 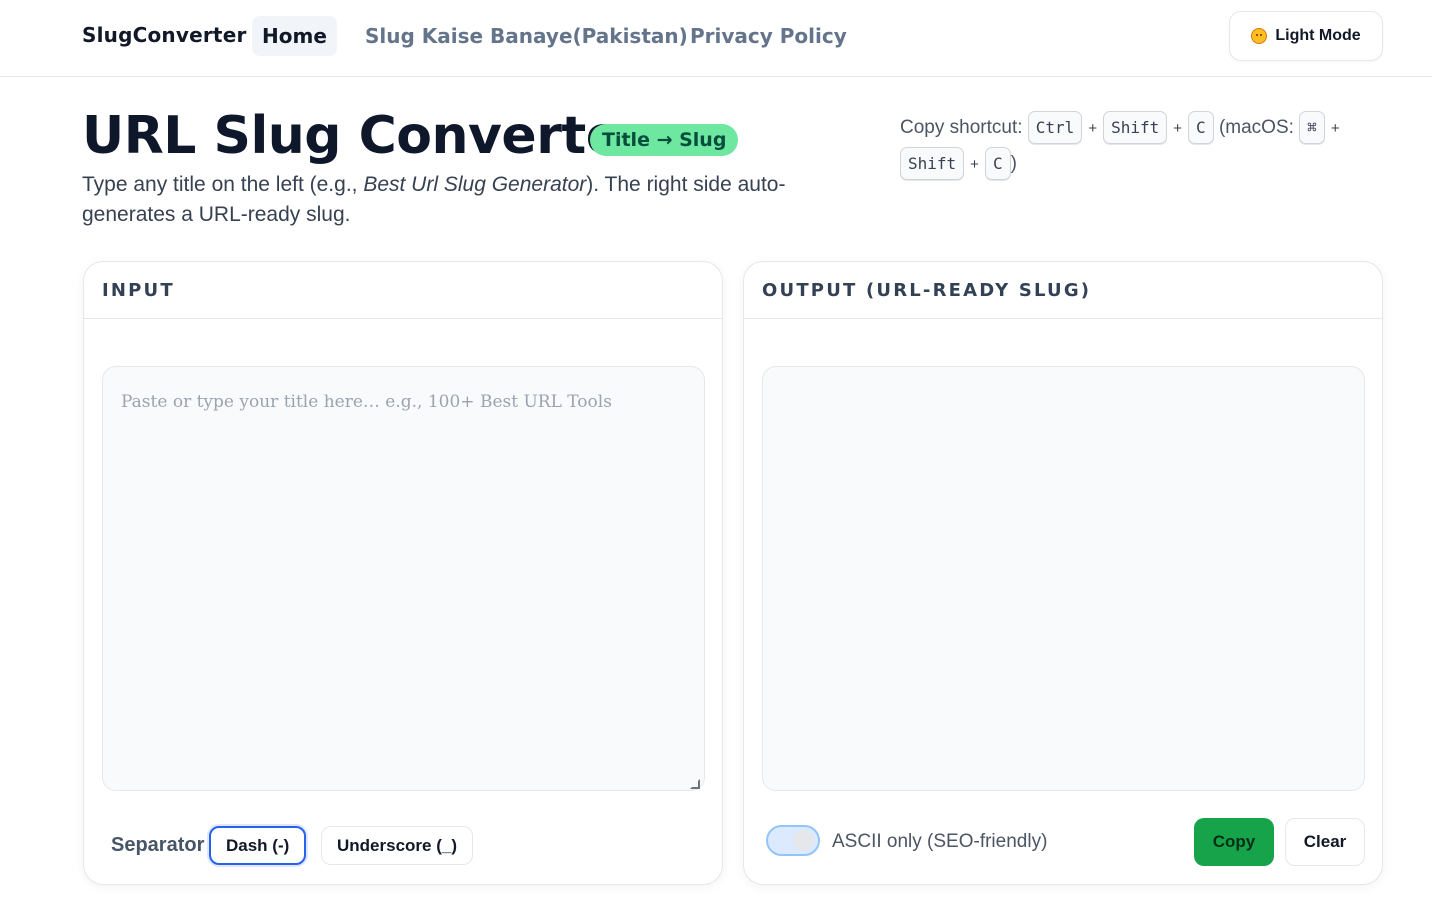 I want to click on kbd-shift-mac: Shift, so click(x=932, y=164).